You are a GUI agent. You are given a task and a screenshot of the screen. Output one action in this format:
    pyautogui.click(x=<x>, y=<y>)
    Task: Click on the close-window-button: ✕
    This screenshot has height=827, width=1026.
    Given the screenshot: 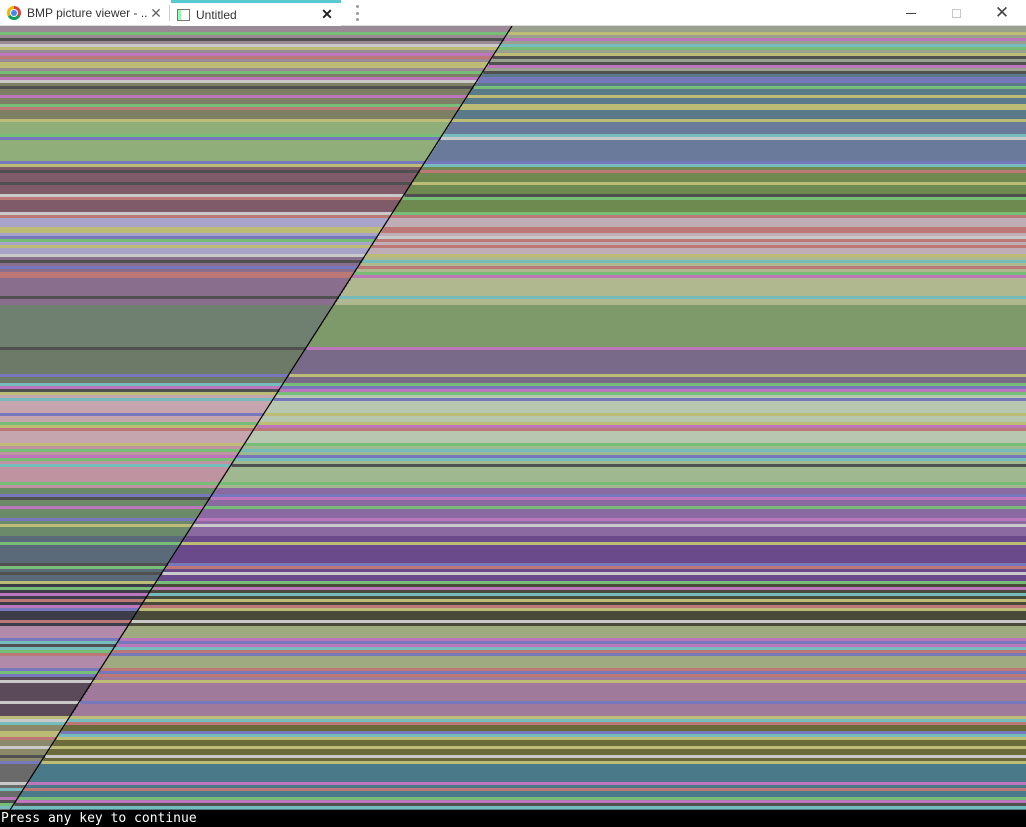 What is the action you would take?
    pyautogui.click(x=1002, y=13)
    